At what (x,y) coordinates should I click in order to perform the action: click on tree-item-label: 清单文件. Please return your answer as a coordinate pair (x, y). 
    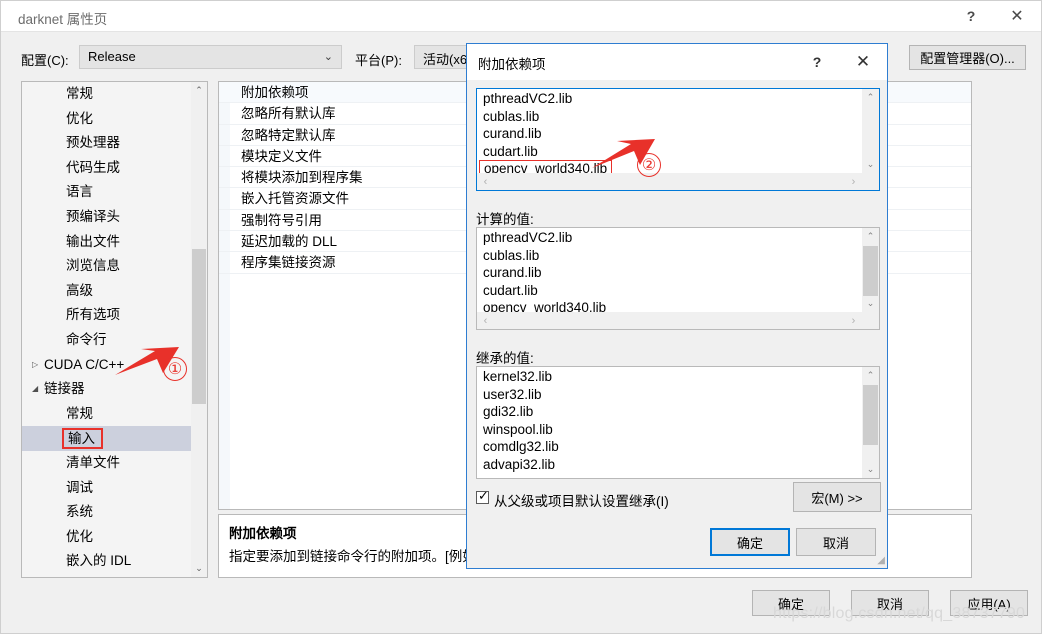
    Looking at the image, I should click on (93, 462).